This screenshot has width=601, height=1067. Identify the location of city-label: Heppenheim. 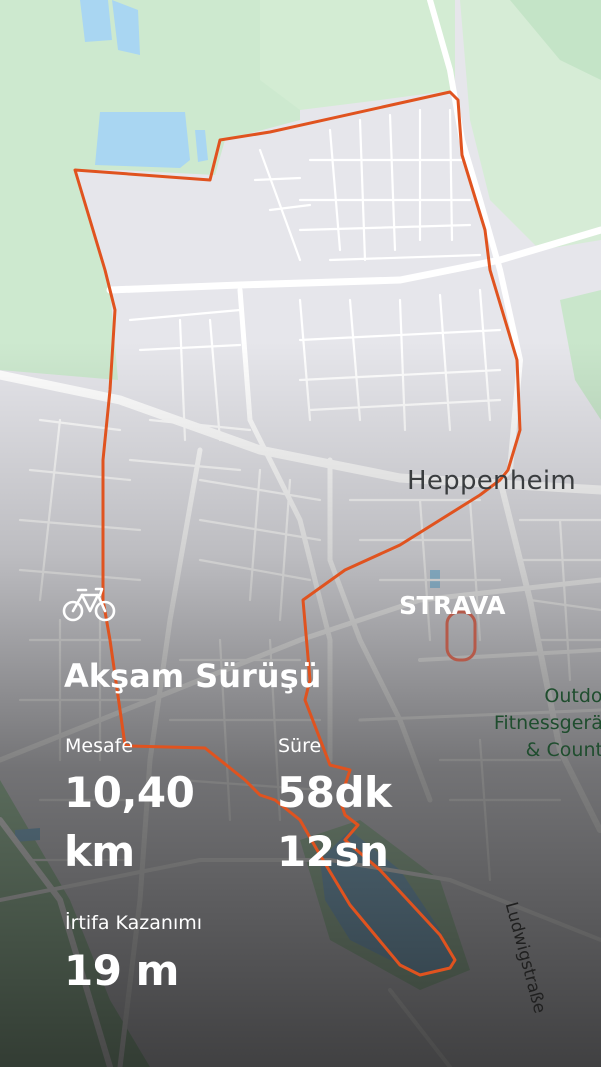
(492, 481).